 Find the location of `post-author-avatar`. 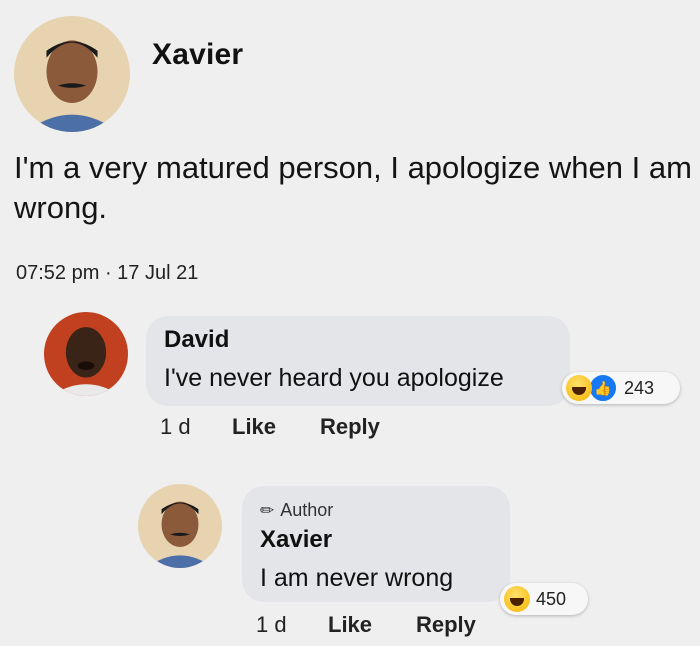

post-author-avatar is located at coordinates (72, 74).